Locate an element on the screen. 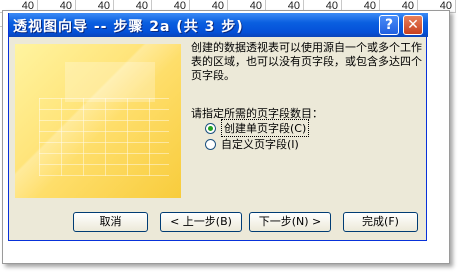 The image size is (466, 277). back-button: < 上一步(B) is located at coordinates (201, 222).